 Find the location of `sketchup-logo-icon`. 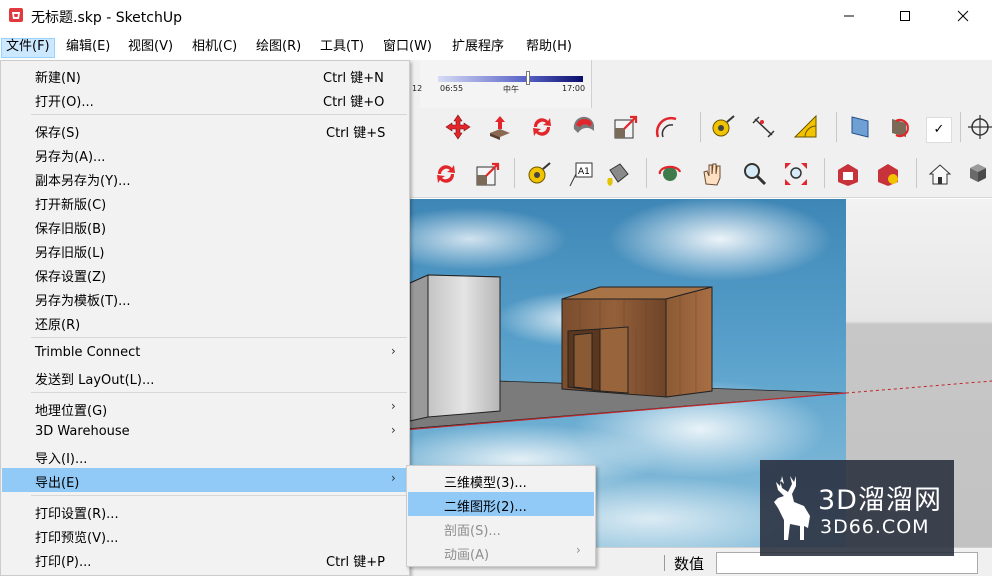

sketchup-logo-icon is located at coordinates (16, 15).